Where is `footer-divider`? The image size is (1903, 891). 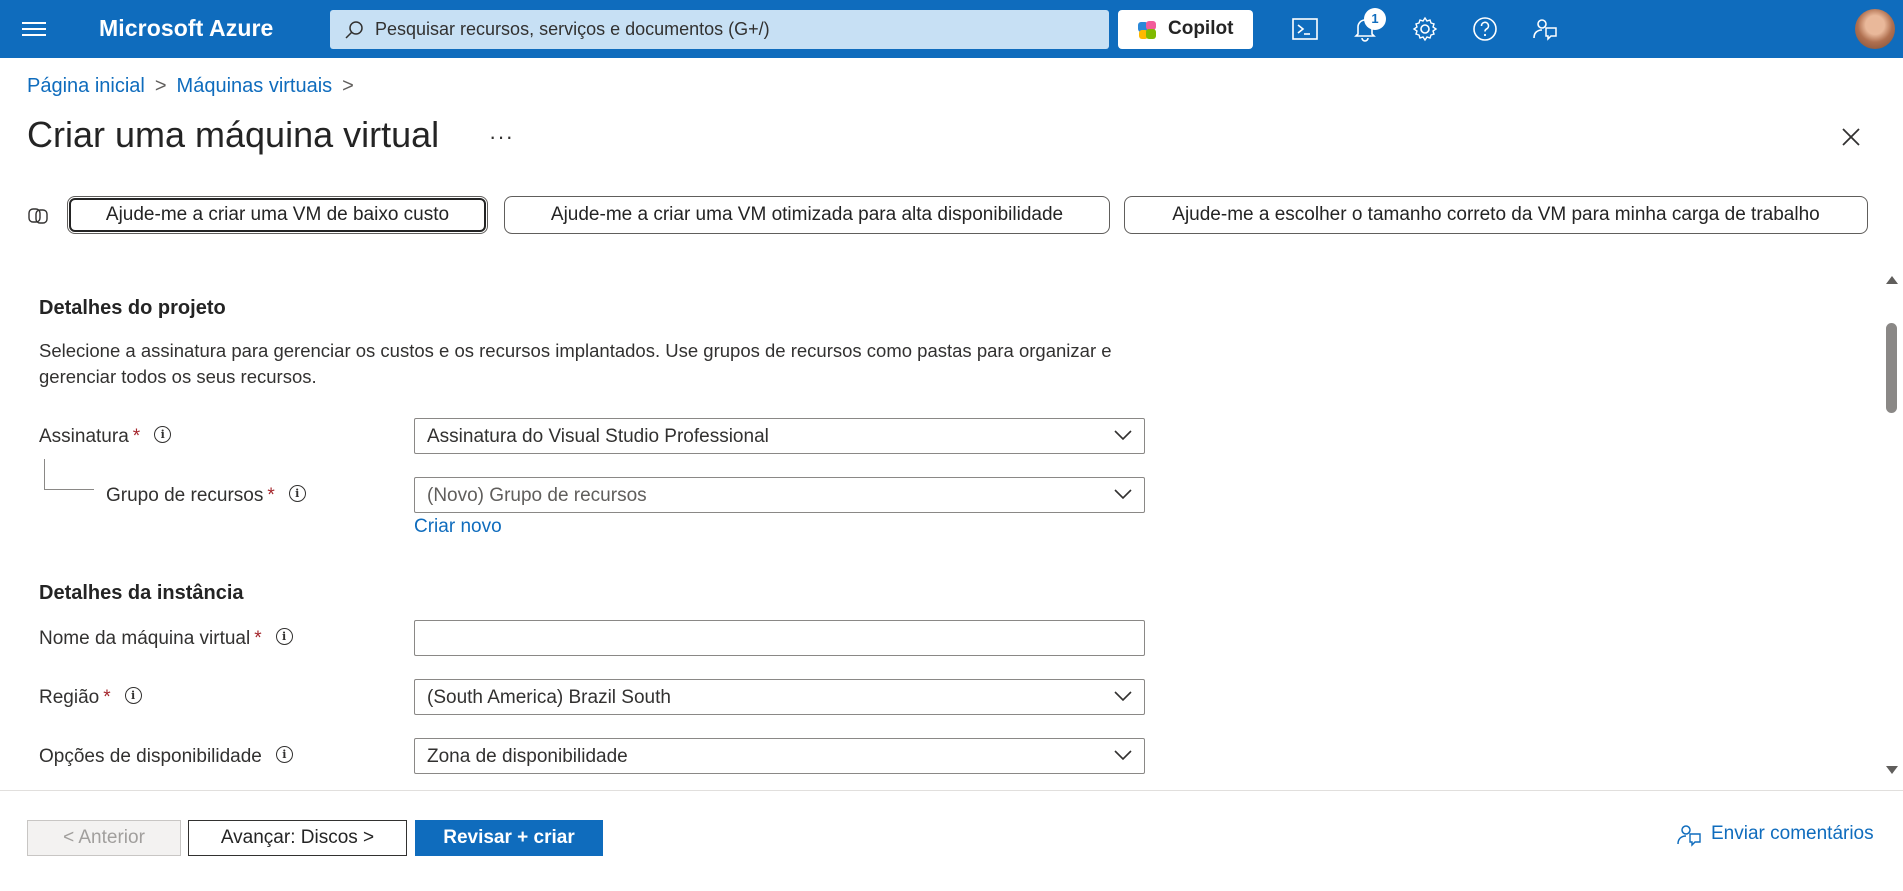
footer-divider is located at coordinates (951, 790).